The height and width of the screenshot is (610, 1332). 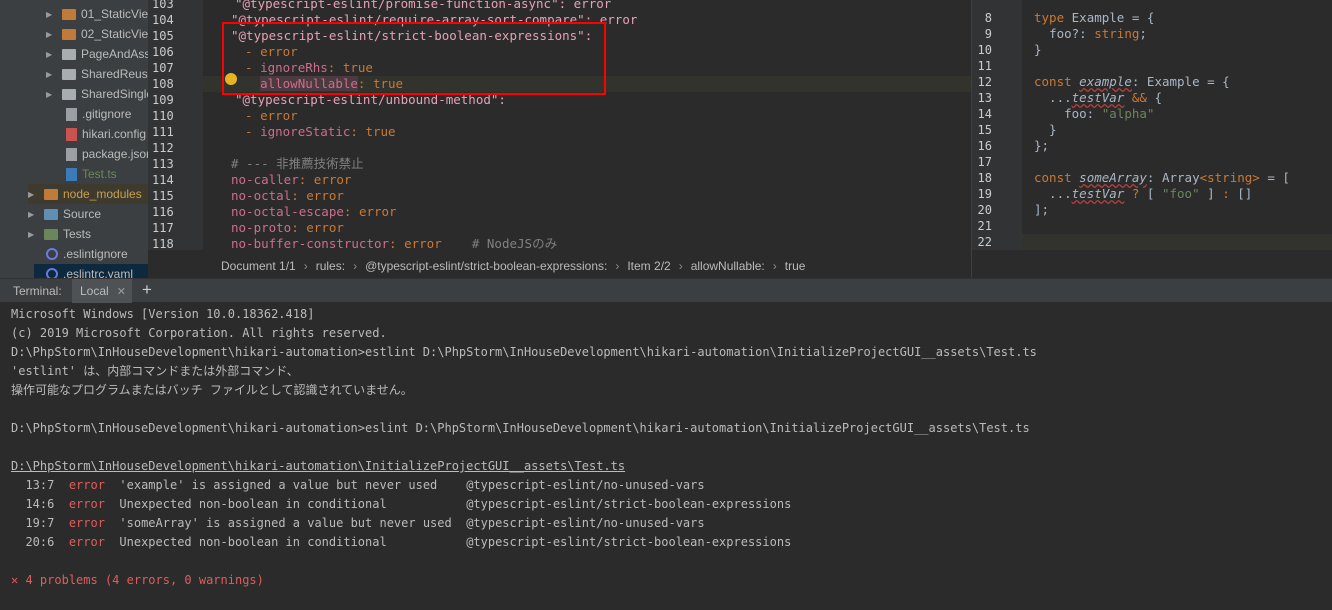 What do you see at coordinates (163, 244) in the screenshot?
I see `line-number: 118` at bounding box center [163, 244].